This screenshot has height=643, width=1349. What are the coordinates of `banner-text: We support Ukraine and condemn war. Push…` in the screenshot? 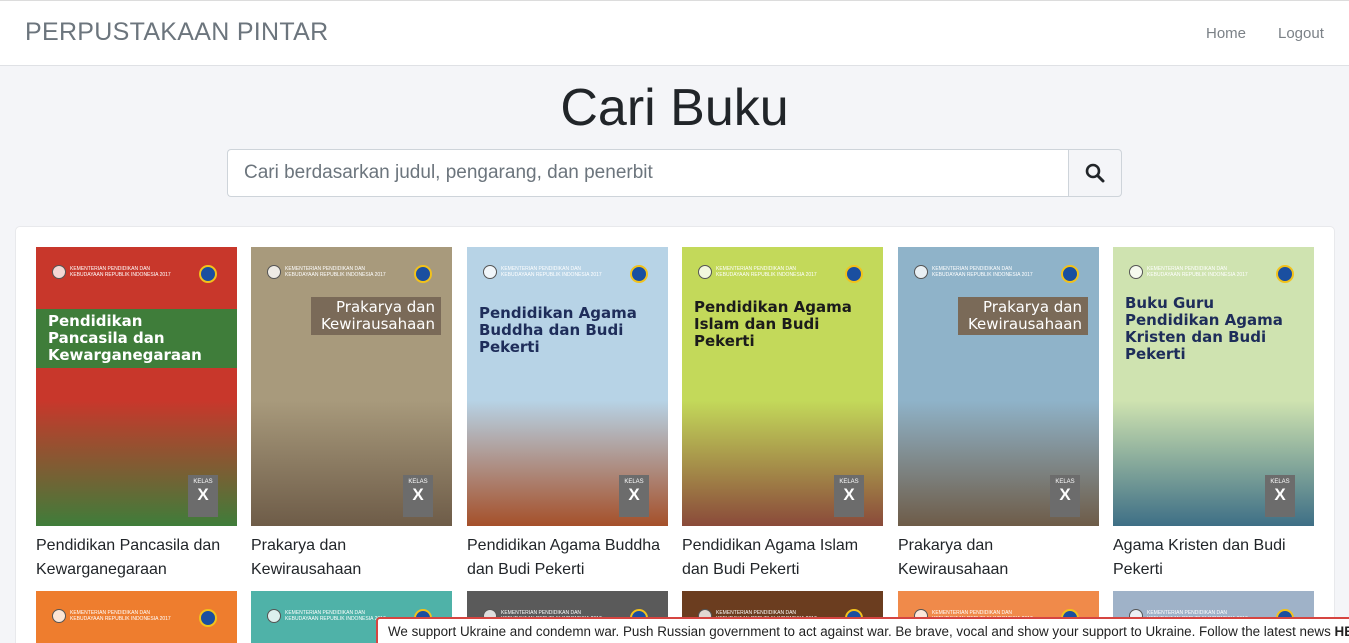 It's located at (861, 631).